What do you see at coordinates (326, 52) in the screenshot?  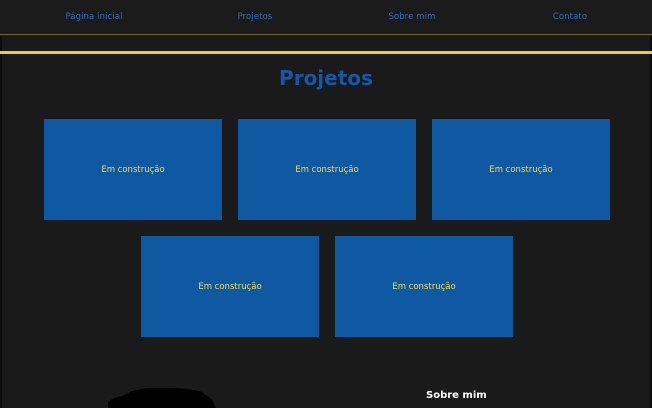 I see `accent-divider` at bounding box center [326, 52].